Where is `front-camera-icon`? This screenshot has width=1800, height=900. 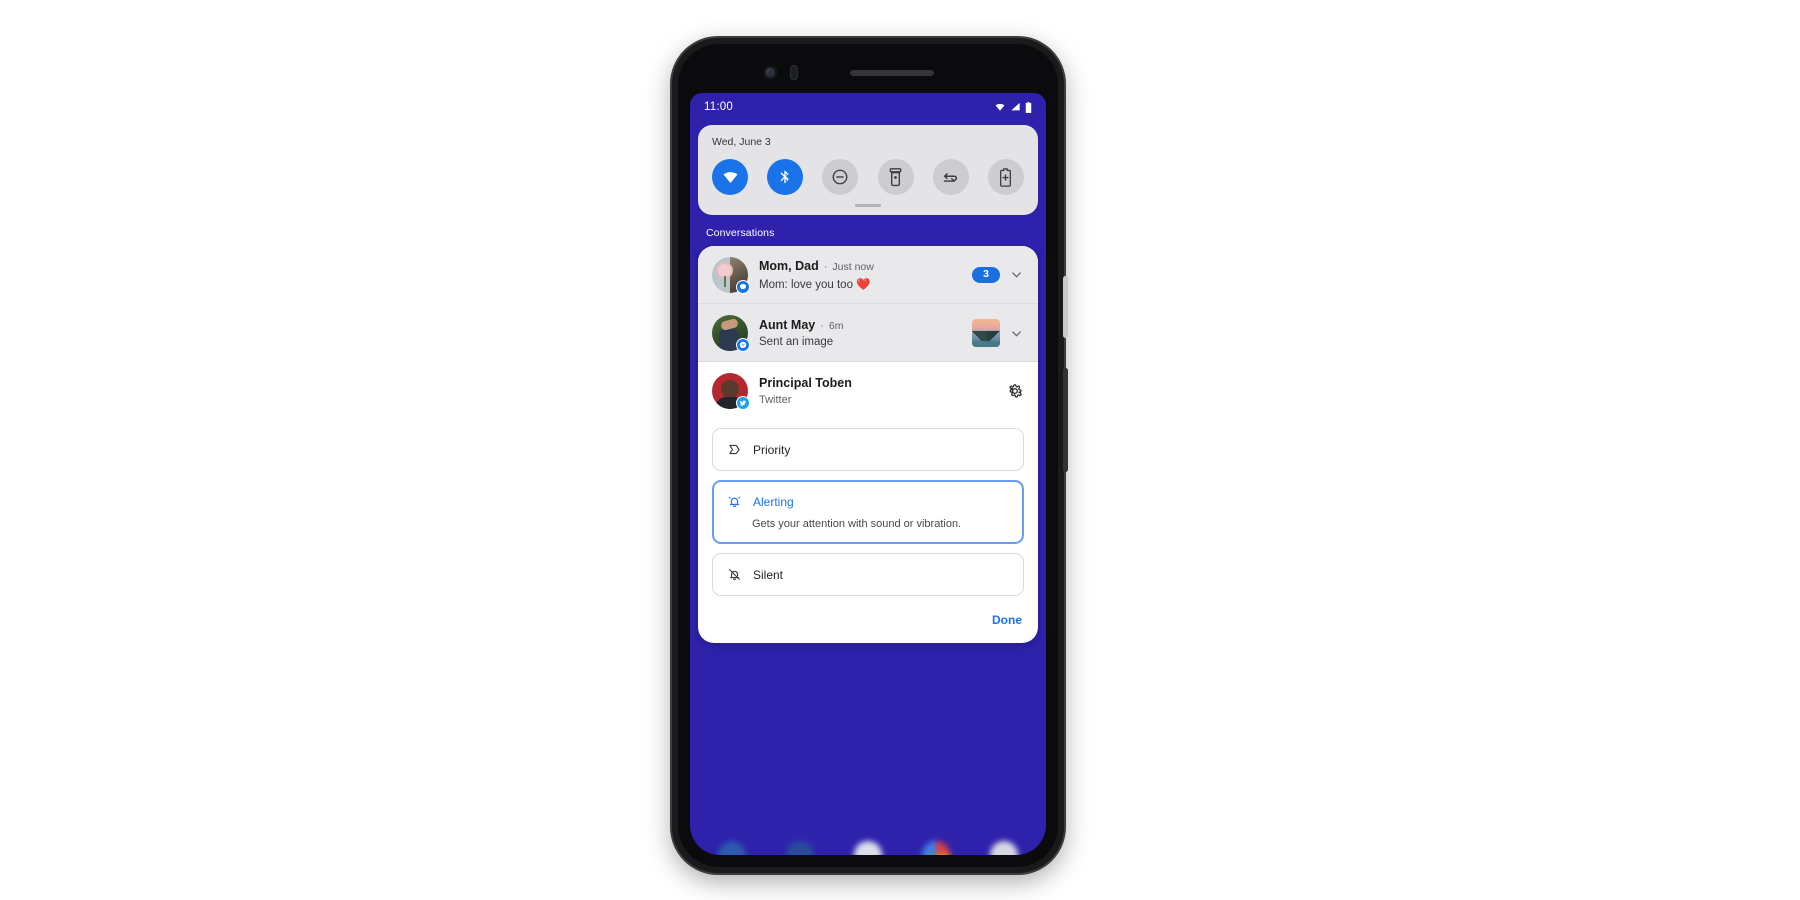 front-camera-icon is located at coordinates (770, 72).